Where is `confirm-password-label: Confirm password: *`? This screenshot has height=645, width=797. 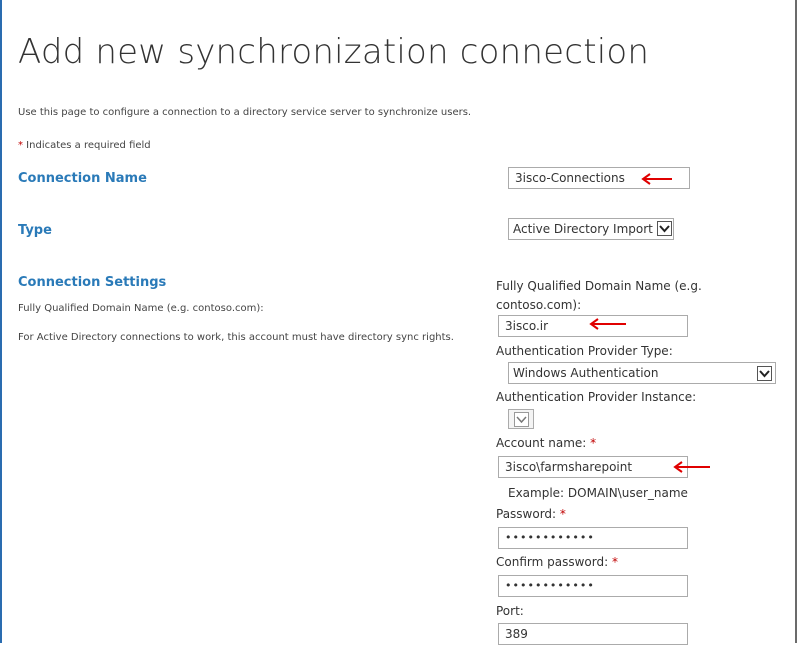 confirm-password-label: Confirm password: * is located at coordinates (557, 562).